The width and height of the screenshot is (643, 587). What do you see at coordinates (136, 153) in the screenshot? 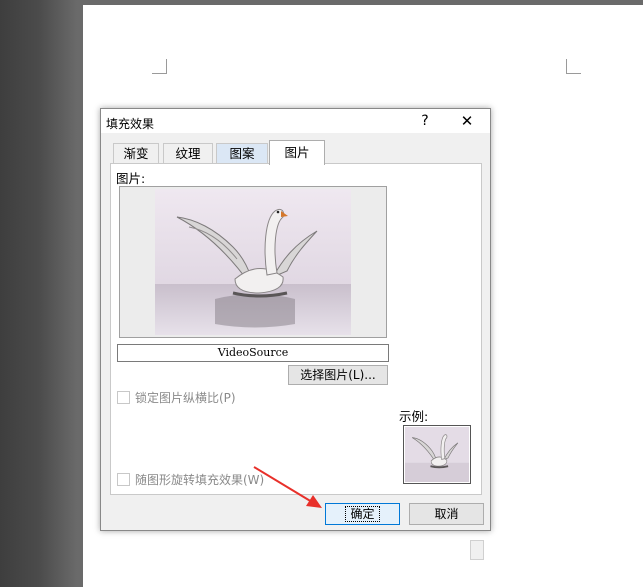
I see `tab-gradient: 渐变` at bounding box center [136, 153].